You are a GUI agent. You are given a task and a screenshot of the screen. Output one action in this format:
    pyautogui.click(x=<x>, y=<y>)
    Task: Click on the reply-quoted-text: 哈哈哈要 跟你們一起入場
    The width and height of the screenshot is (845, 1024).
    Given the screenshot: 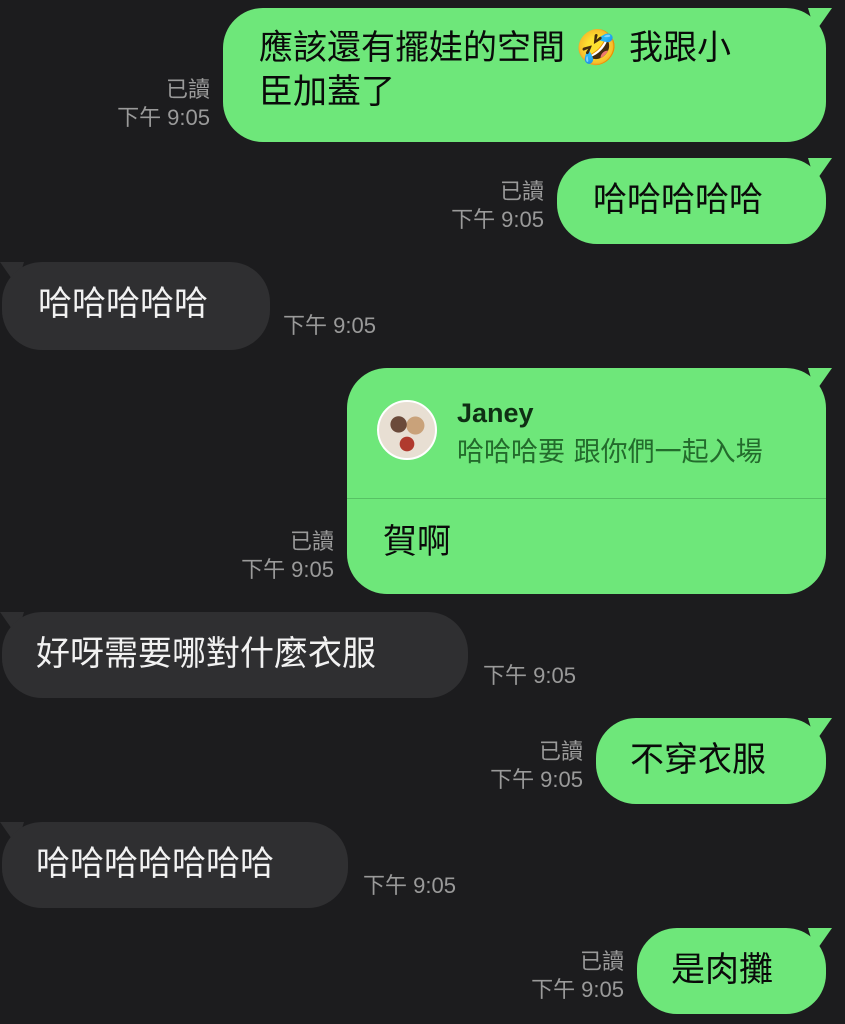 What is the action you would take?
    pyautogui.click(x=610, y=452)
    